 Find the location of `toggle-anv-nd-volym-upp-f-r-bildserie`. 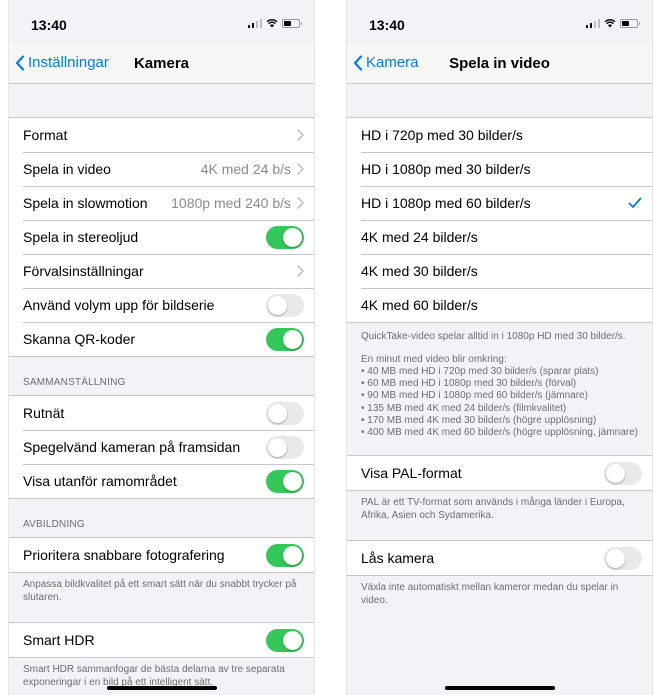

toggle-anv-nd-volym-upp-f-r-bildserie is located at coordinates (285, 305).